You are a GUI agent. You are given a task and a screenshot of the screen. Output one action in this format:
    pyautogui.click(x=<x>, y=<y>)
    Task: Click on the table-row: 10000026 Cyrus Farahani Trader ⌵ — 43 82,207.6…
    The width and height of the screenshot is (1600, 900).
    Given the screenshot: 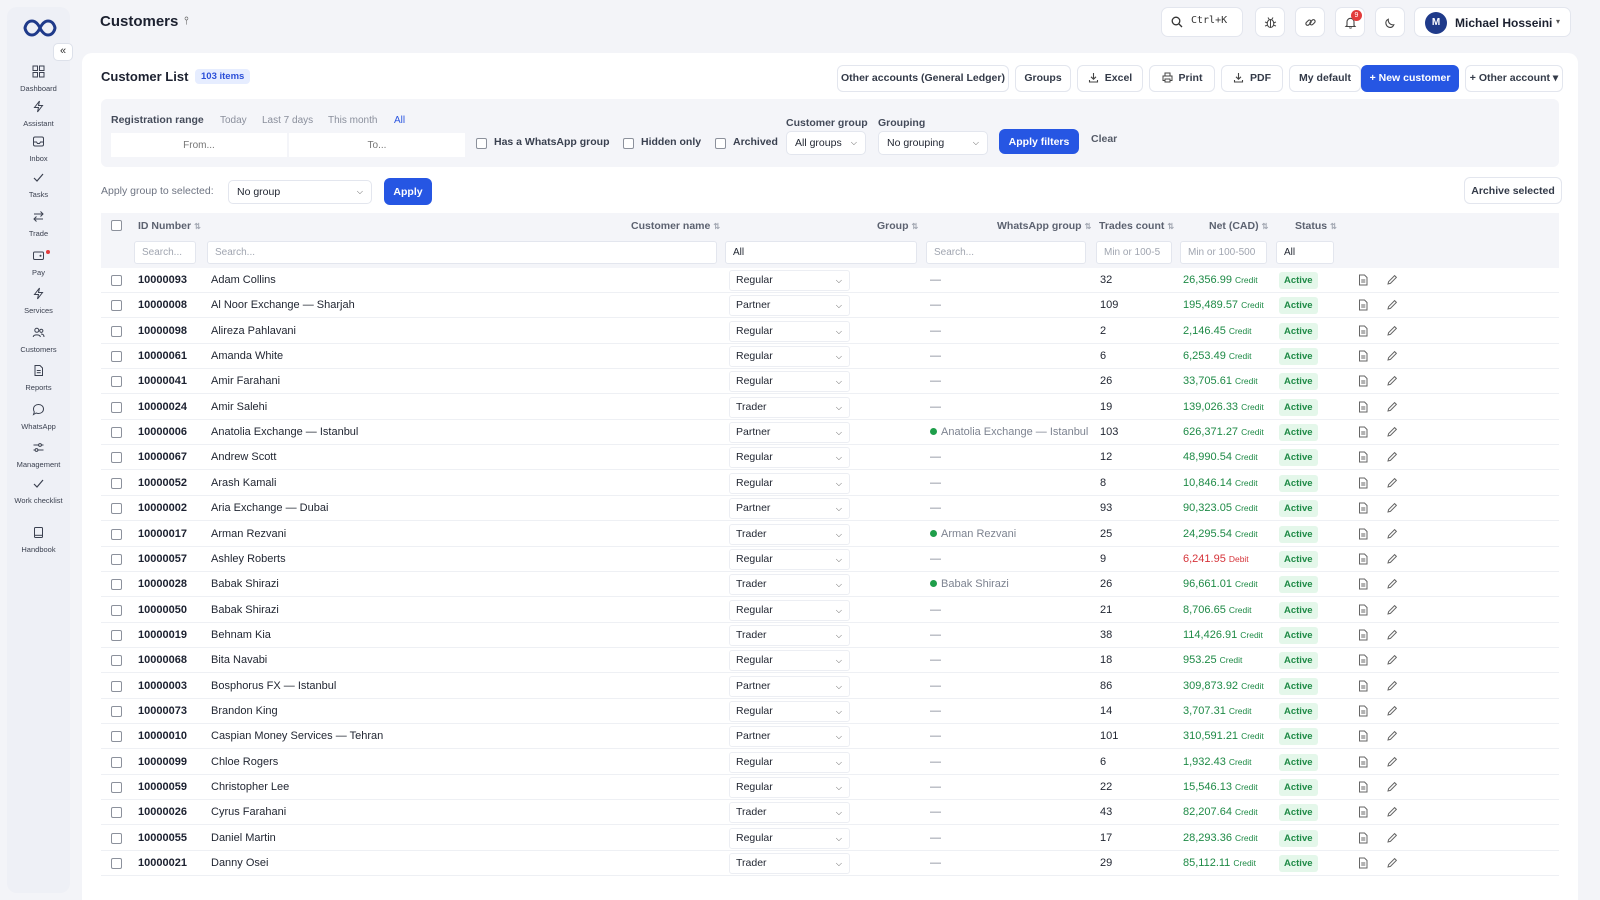 What is the action you would take?
    pyautogui.click(x=830, y=813)
    